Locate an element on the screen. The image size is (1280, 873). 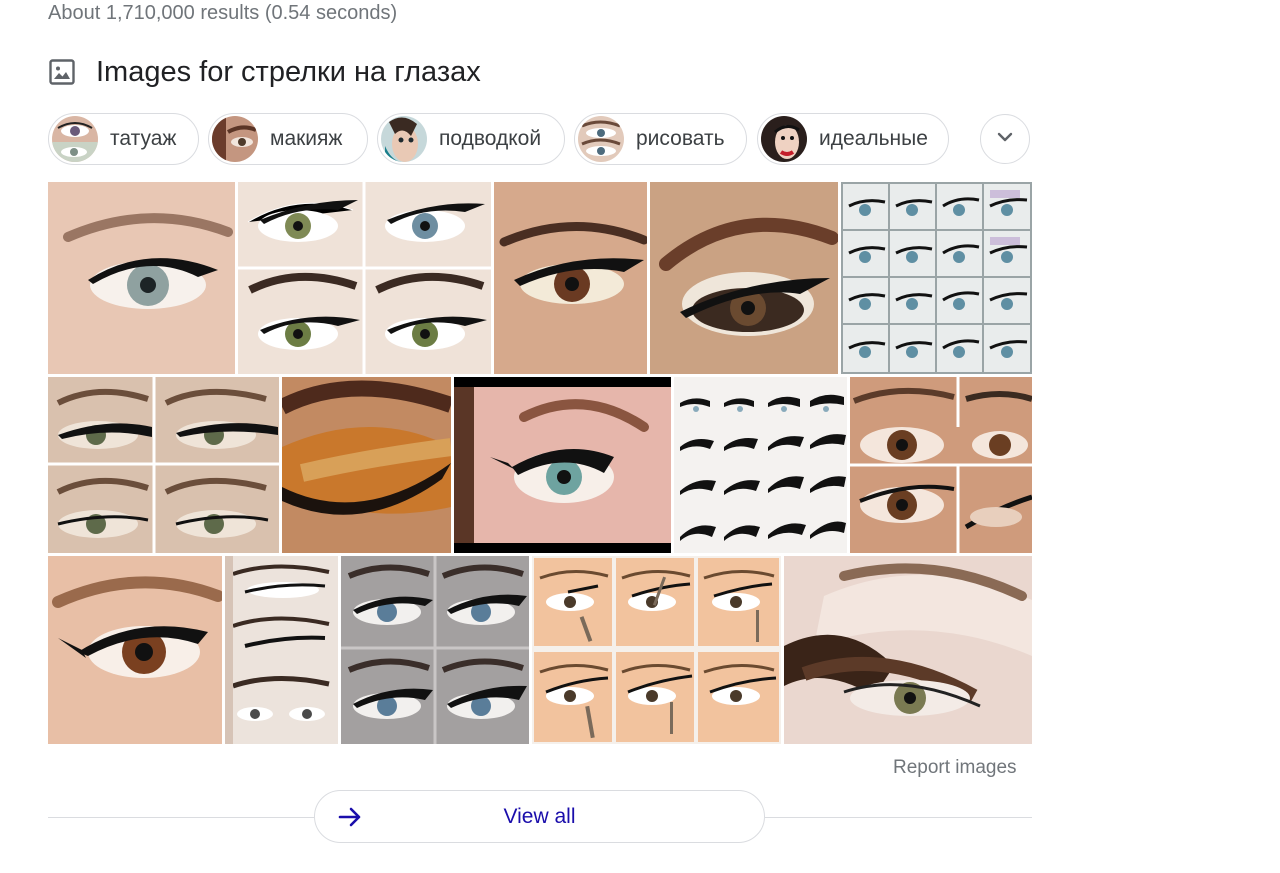
images-section-header: Images for стрелки на глазах is located at coordinates (264, 72).